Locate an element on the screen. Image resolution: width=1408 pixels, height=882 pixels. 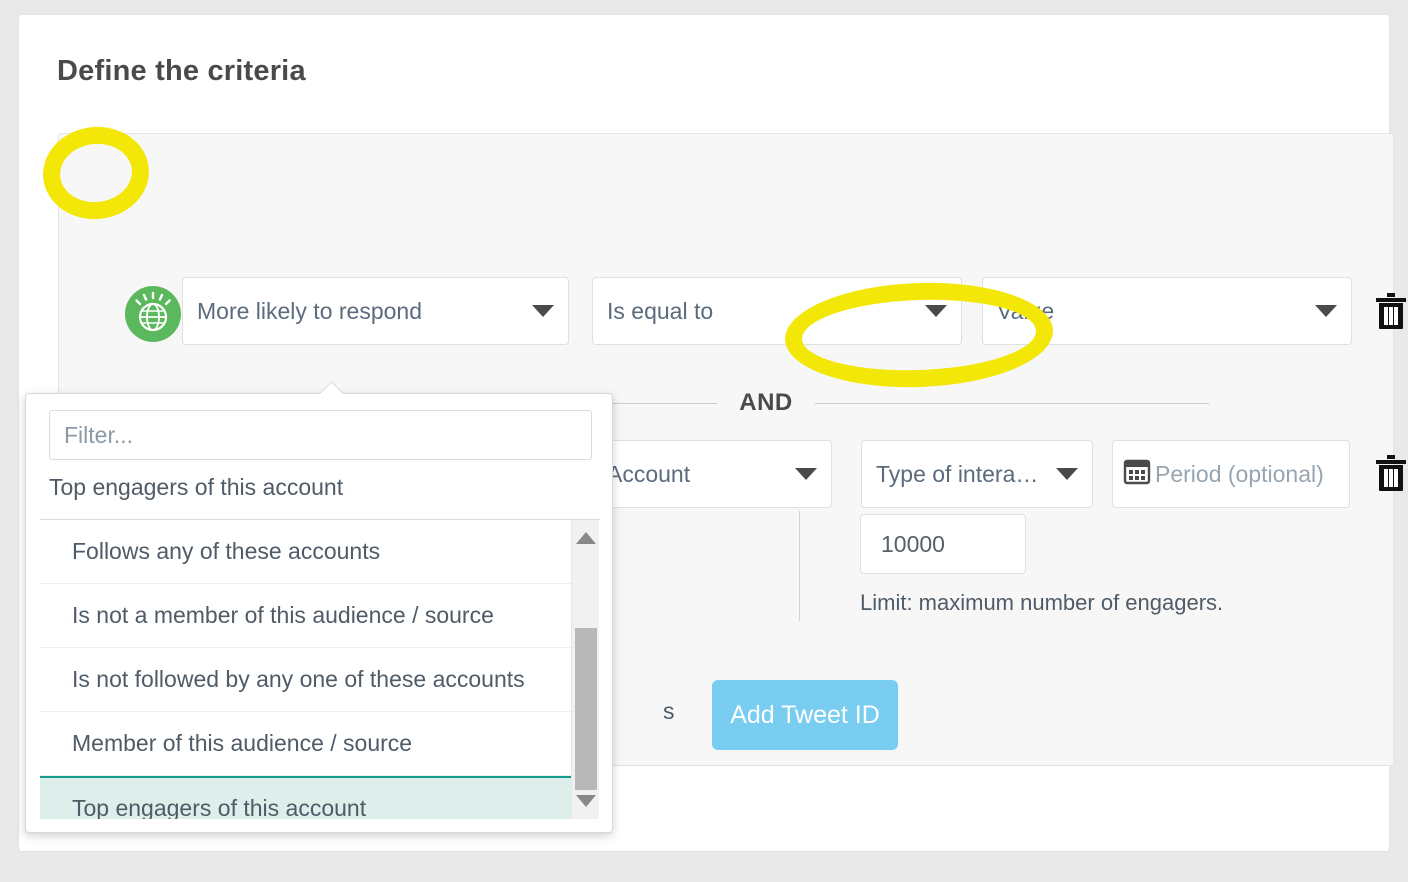
add-tweet-id-button: Add Tweet ID is located at coordinates (805, 715).